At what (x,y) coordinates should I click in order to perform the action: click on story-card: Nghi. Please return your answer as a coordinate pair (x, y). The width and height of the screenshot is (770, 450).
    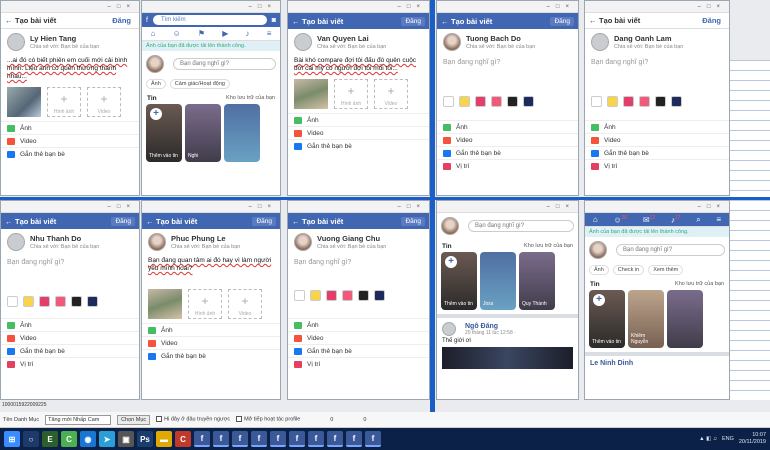
    Looking at the image, I should click on (203, 133).